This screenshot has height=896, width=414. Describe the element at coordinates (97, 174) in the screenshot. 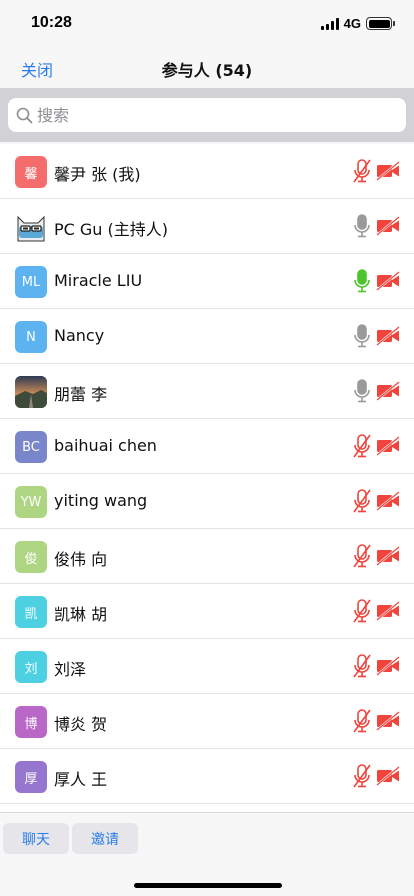

I see `participant-name: 馨尹 张 (我)` at that location.